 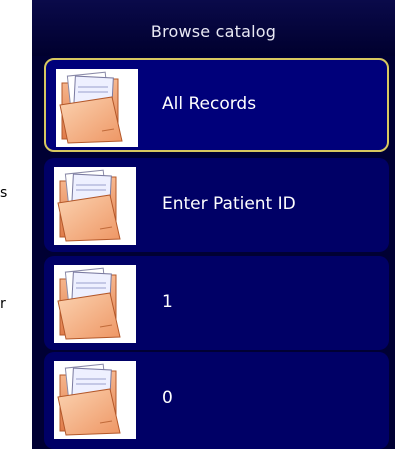 What do you see at coordinates (4, 193) in the screenshot?
I see `background-text-fragment: s` at bounding box center [4, 193].